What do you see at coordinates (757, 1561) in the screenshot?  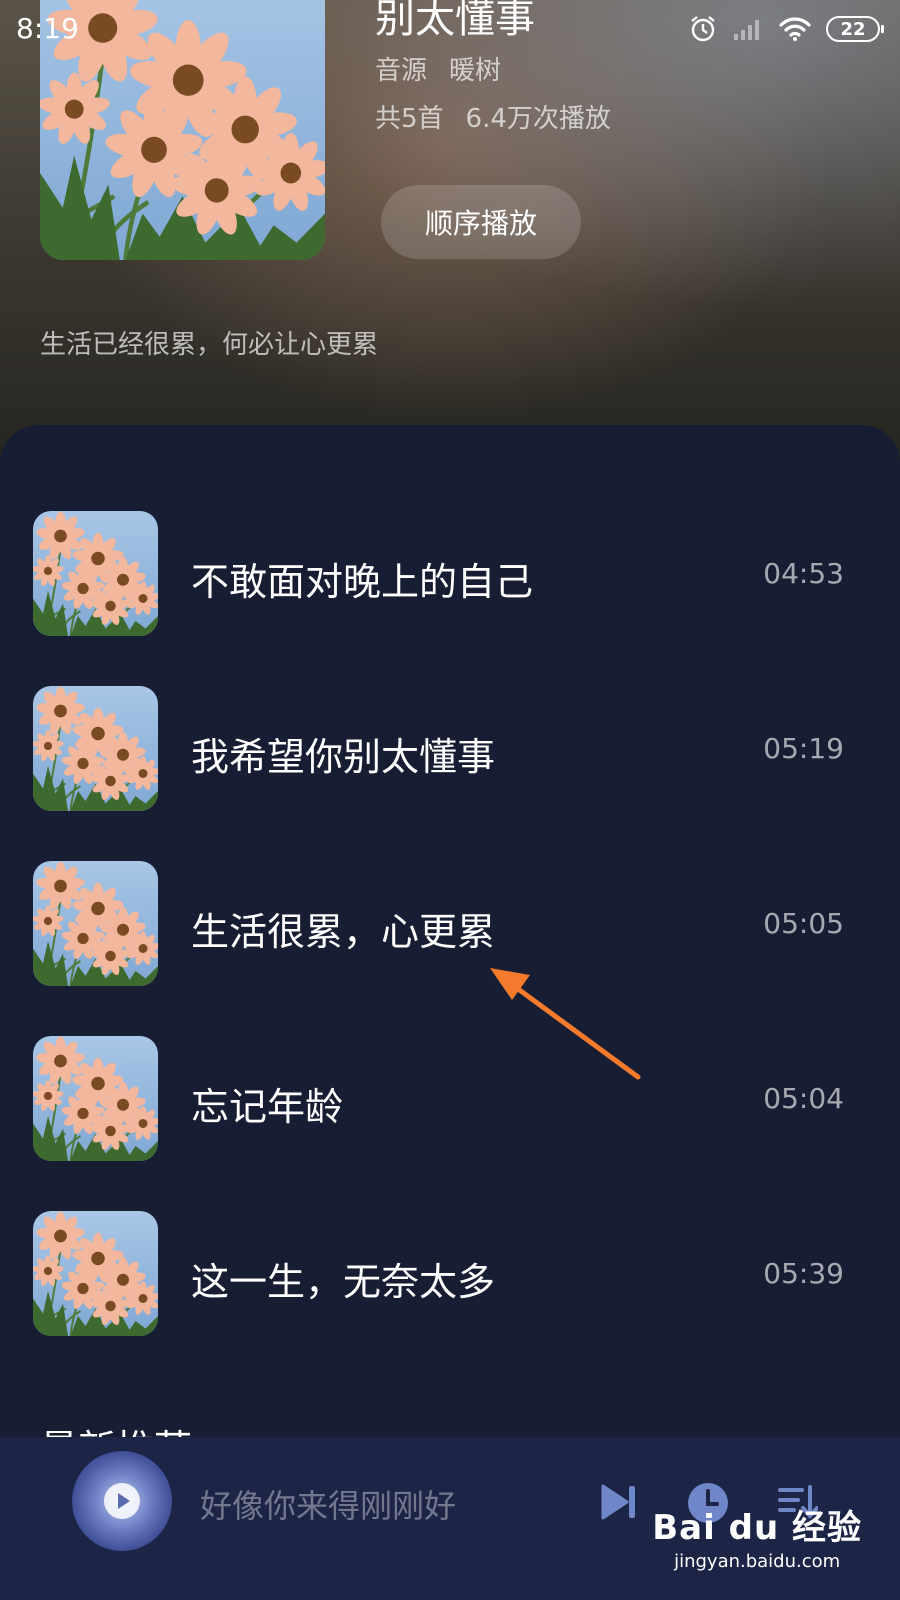 I see `watermark-url: jingyan.baidu.com` at bounding box center [757, 1561].